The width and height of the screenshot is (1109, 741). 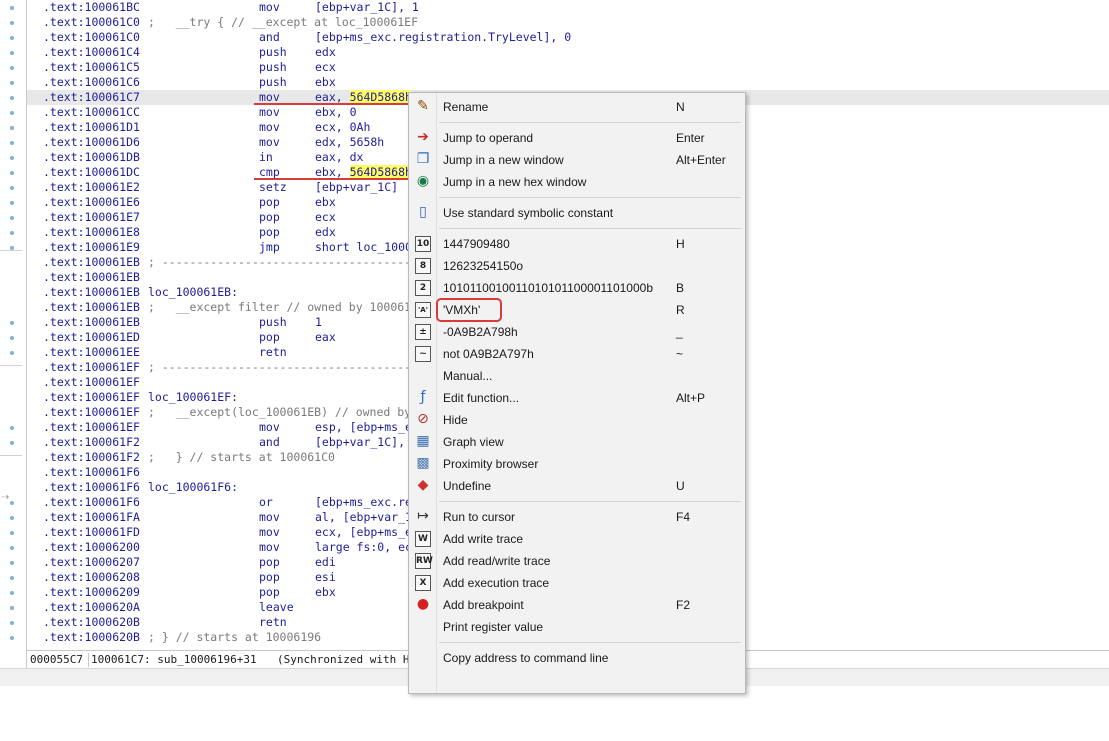 What do you see at coordinates (91, 607) in the screenshot?
I see `line-address: .text:1000620A` at bounding box center [91, 607].